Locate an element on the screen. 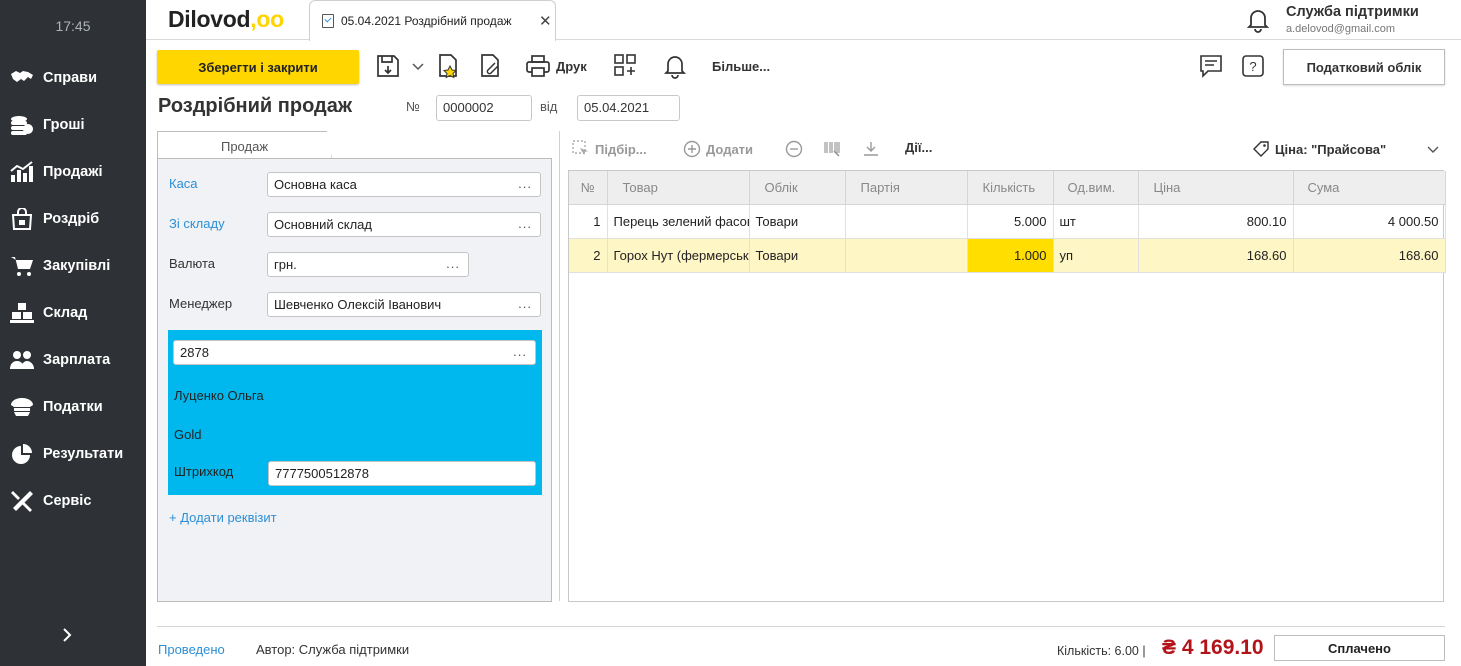 The image size is (1461, 666). print-icon is located at coordinates (538, 66).